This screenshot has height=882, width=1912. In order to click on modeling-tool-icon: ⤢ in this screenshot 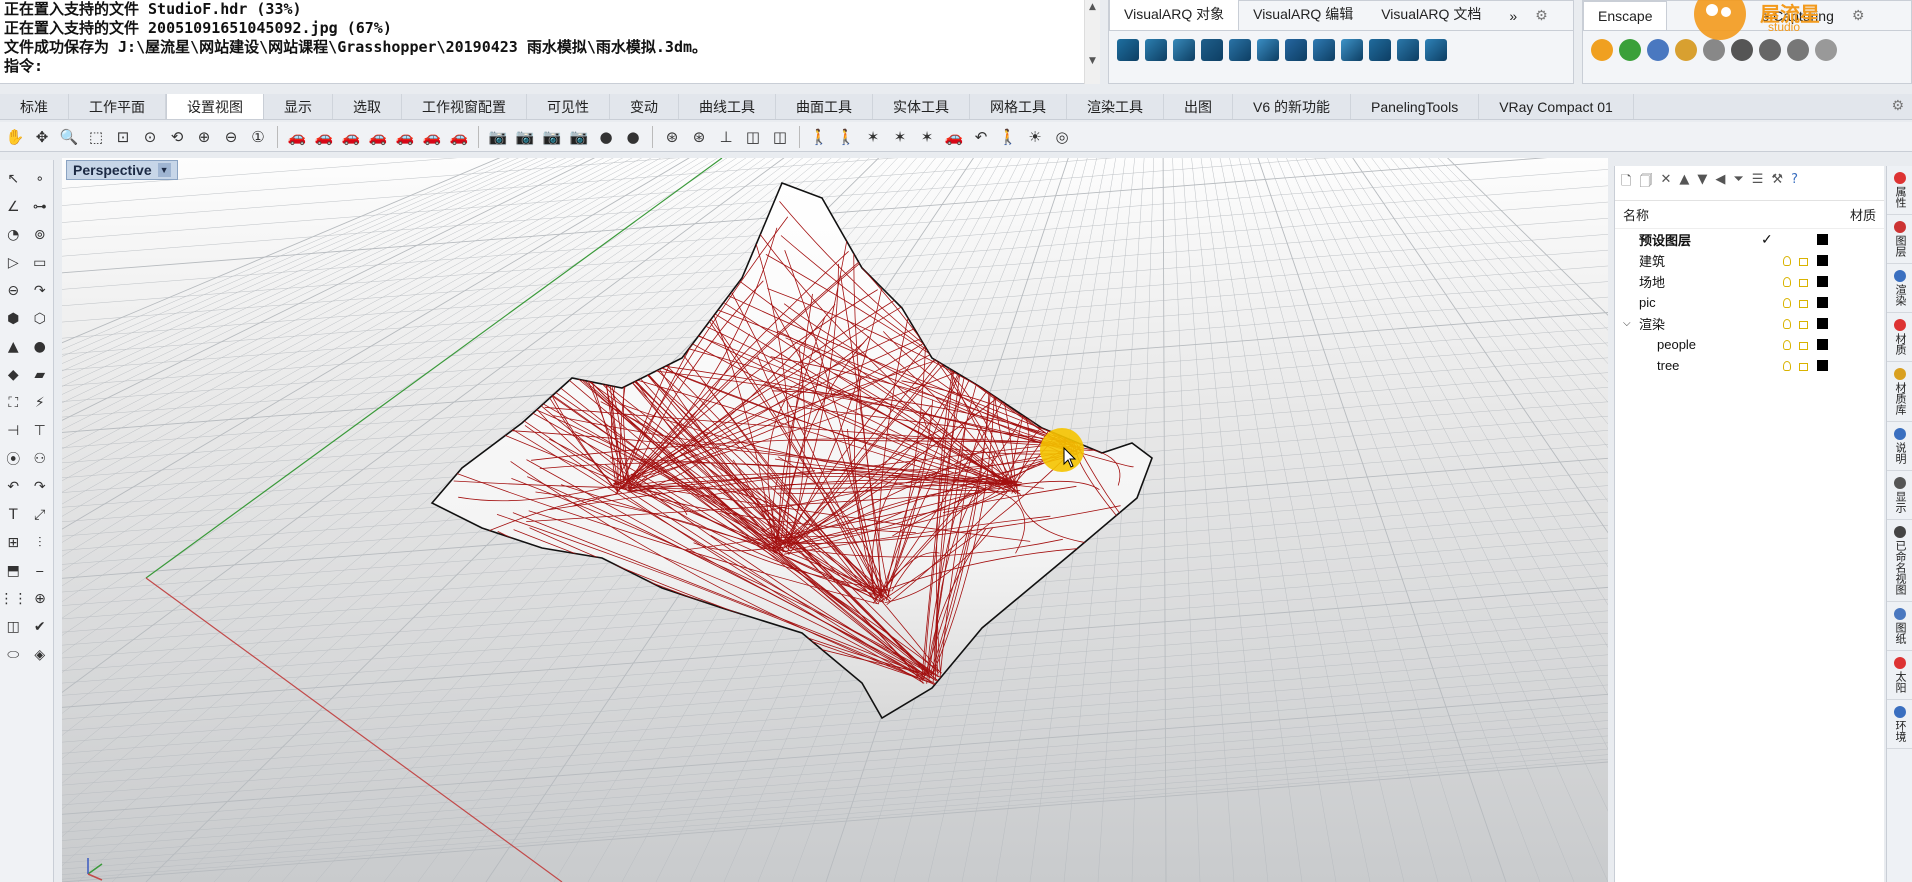, I will do `click(40, 515)`.